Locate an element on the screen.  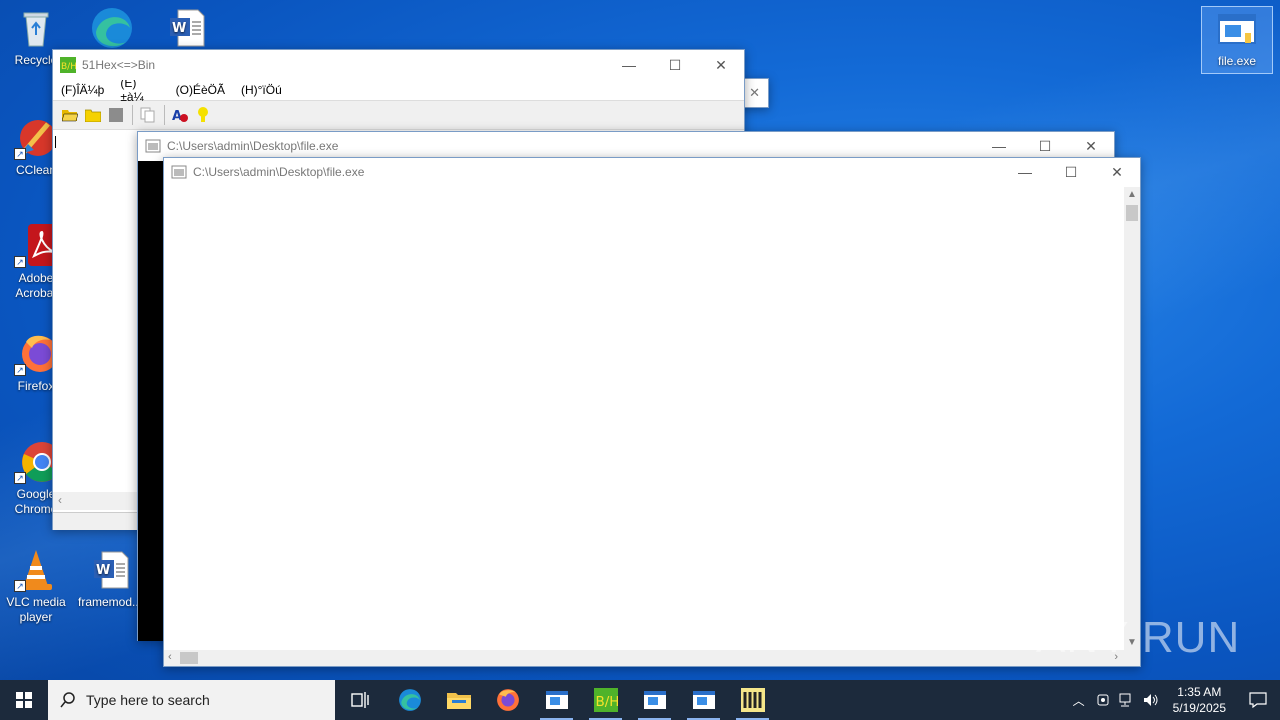
menu-file: (F)ÎÄ¼þ is located at coordinates (82, 90).